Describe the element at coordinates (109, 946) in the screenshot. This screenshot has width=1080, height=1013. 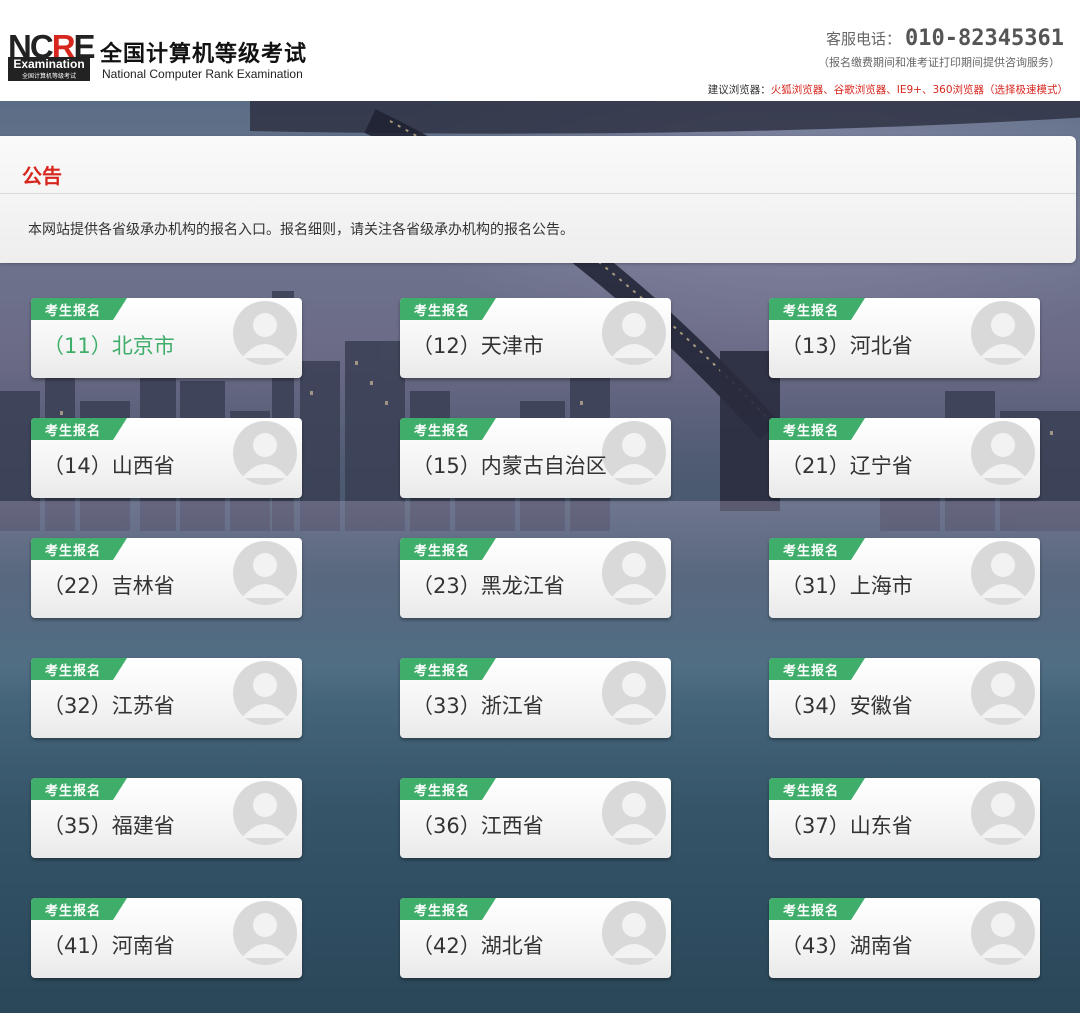
I see `province-card-label: （41）河南省` at that location.